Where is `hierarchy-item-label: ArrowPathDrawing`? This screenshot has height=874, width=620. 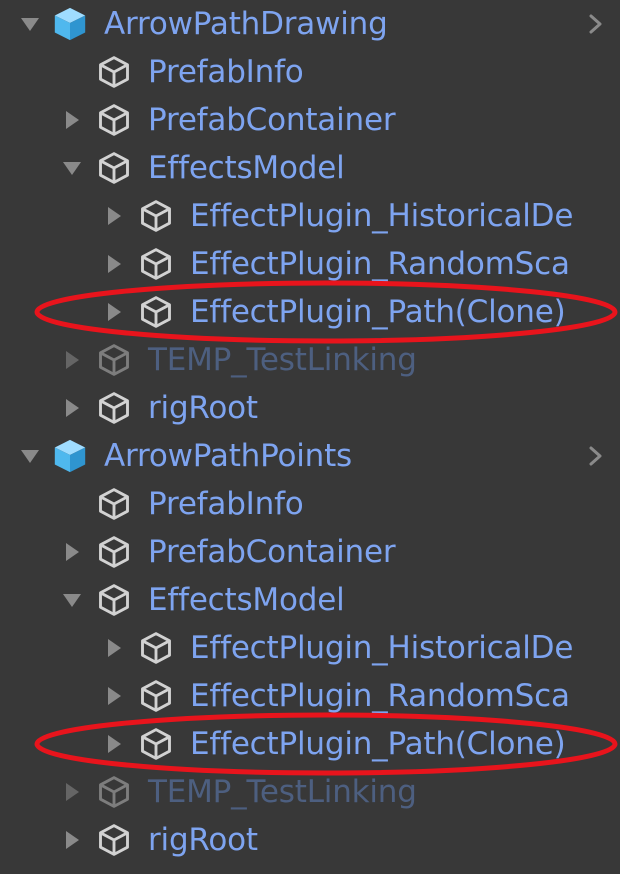
hierarchy-item-label: ArrowPathDrawing is located at coordinates (246, 24).